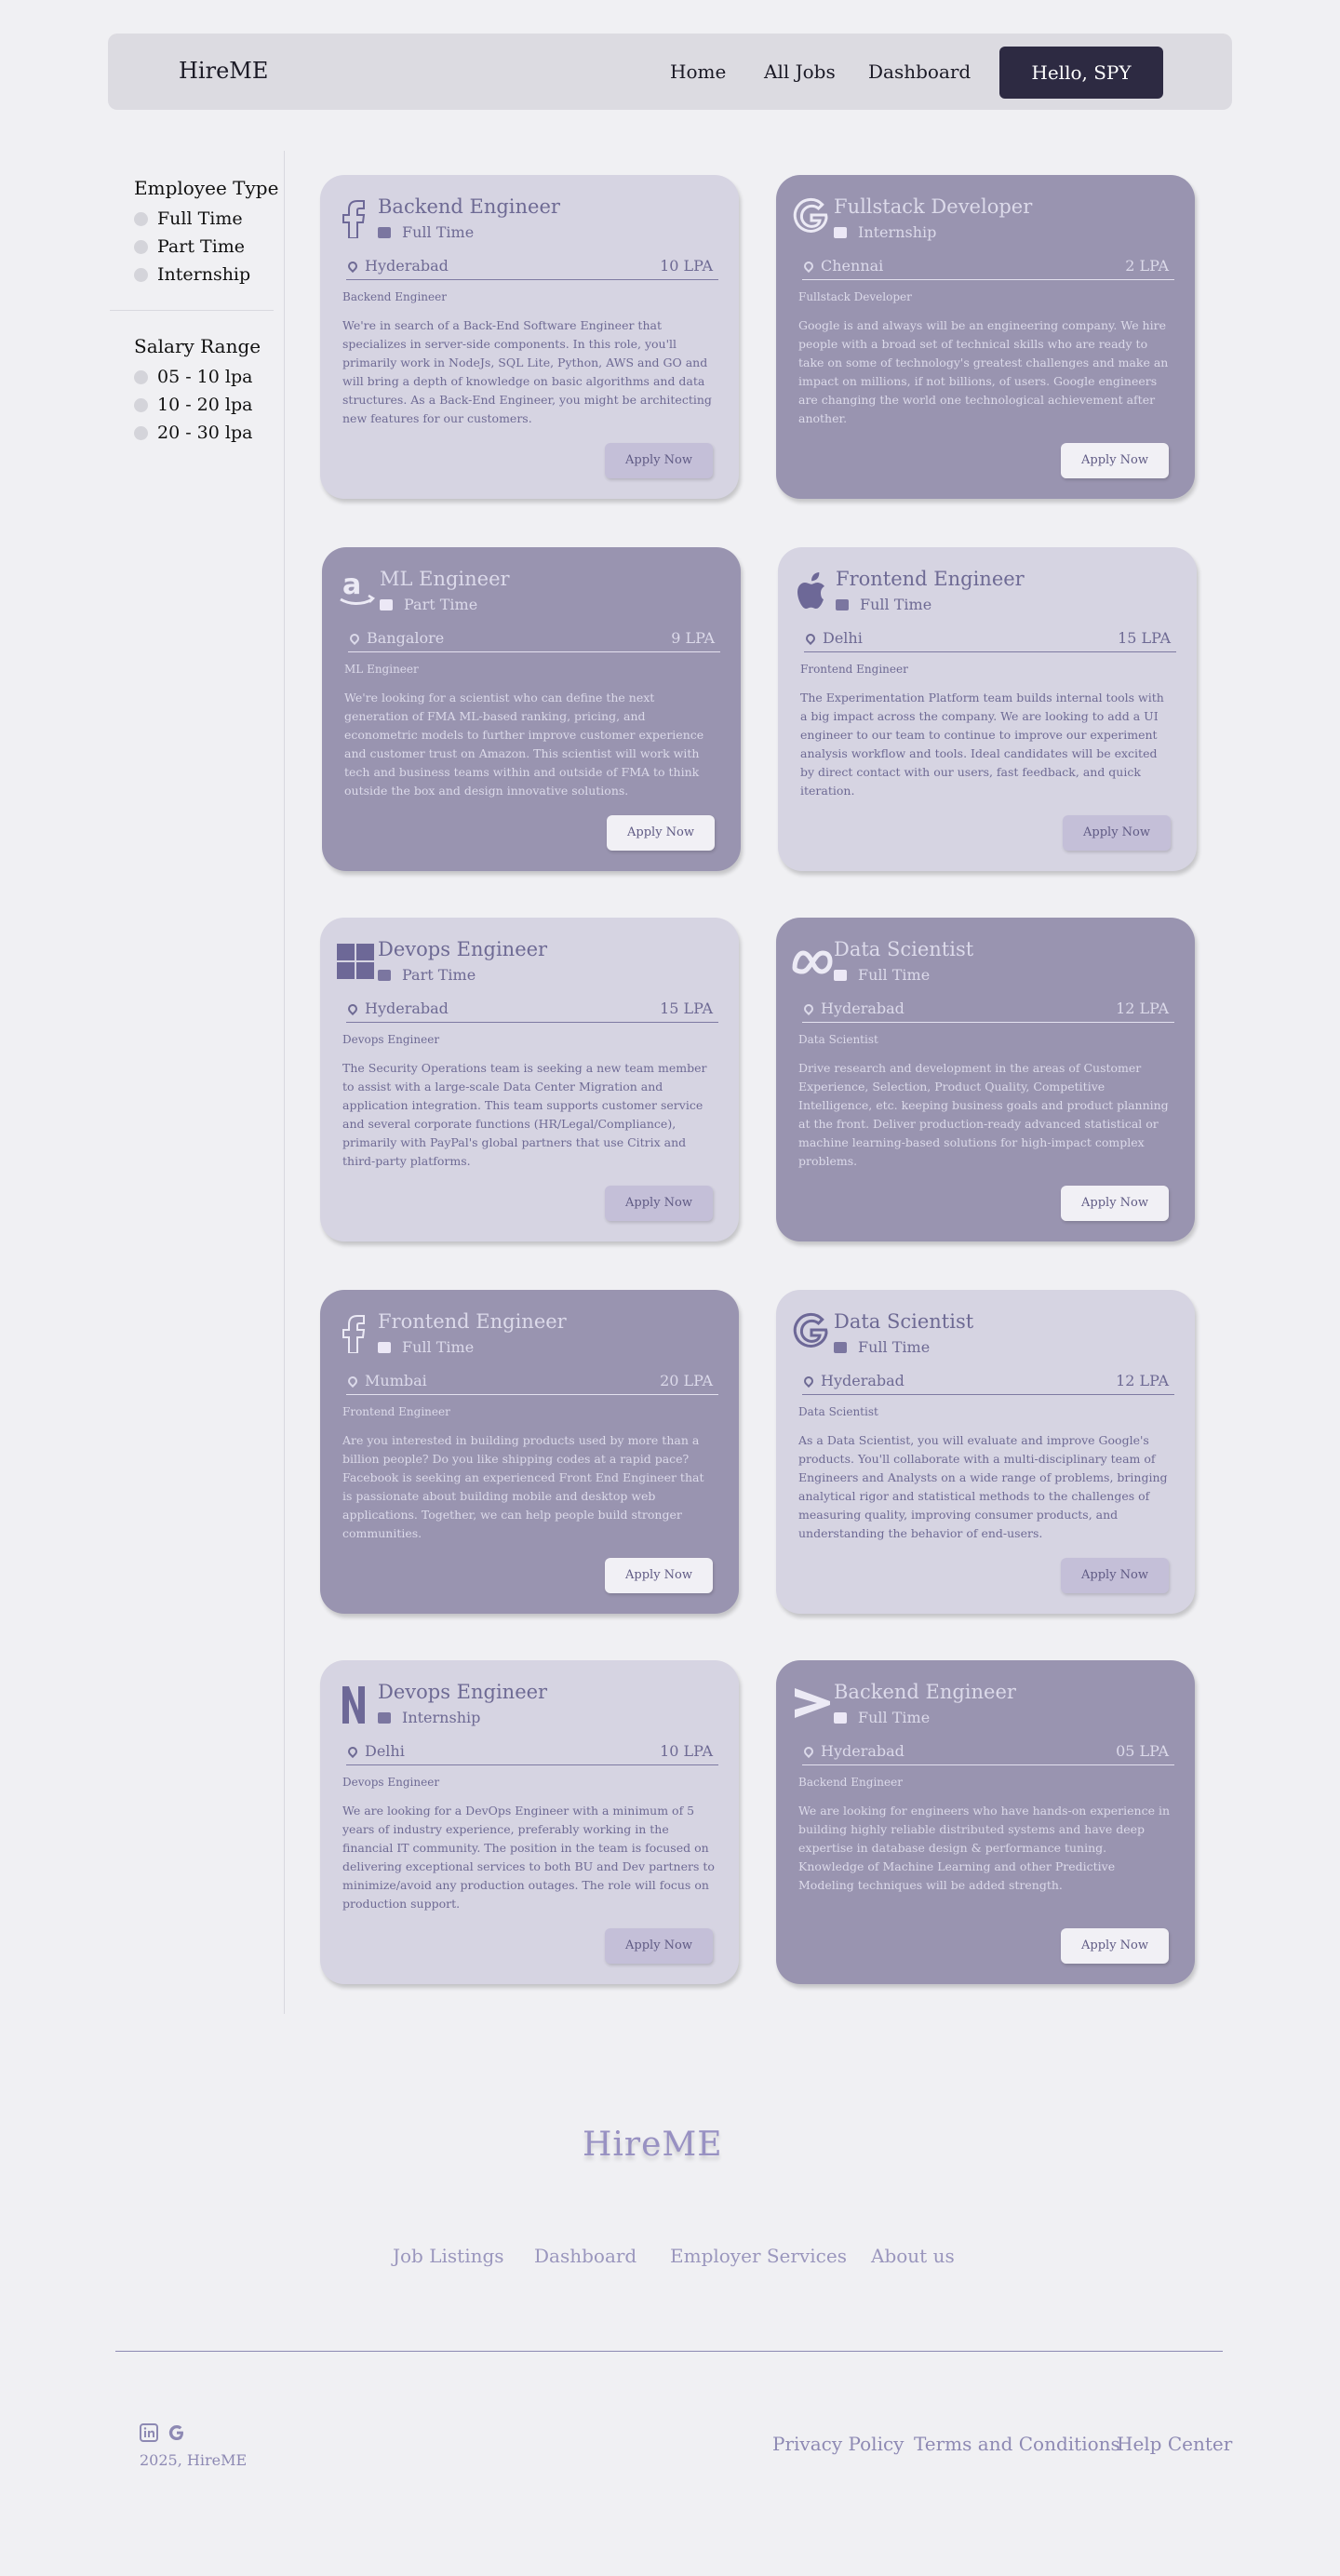  What do you see at coordinates (188, 218) in the screenshot?
I see `filter-full-time: Full Time` at bounding box center [188, 218].